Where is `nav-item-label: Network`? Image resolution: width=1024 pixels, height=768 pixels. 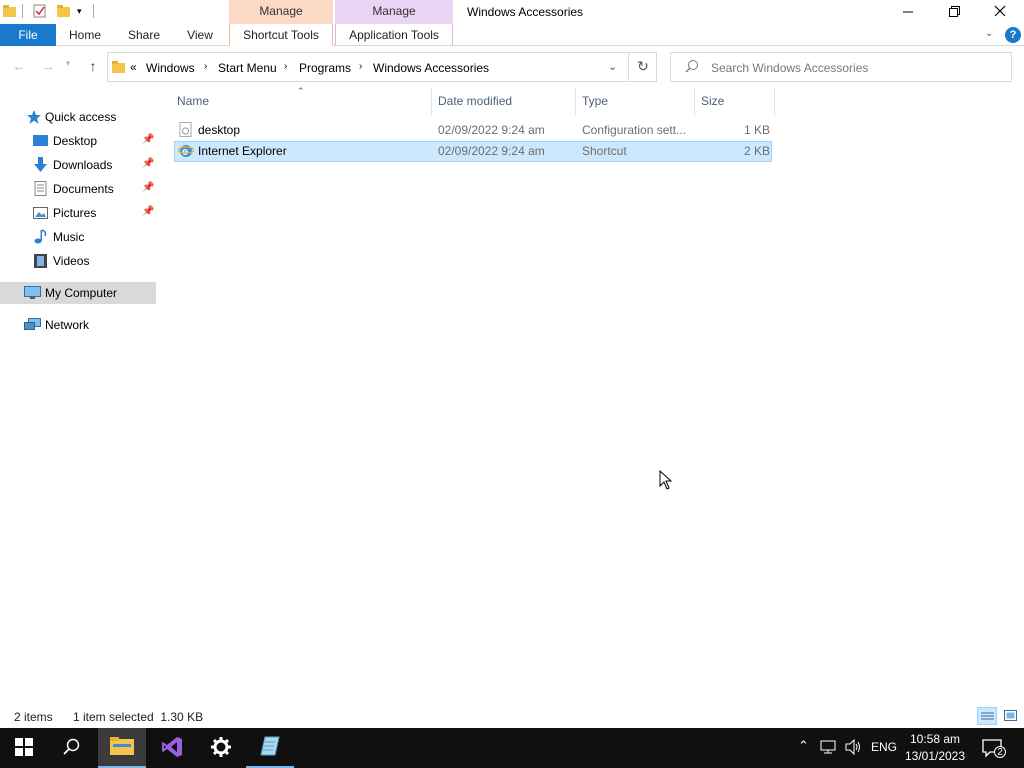
nav-item-label: Network is located at coordinates (67, 325).